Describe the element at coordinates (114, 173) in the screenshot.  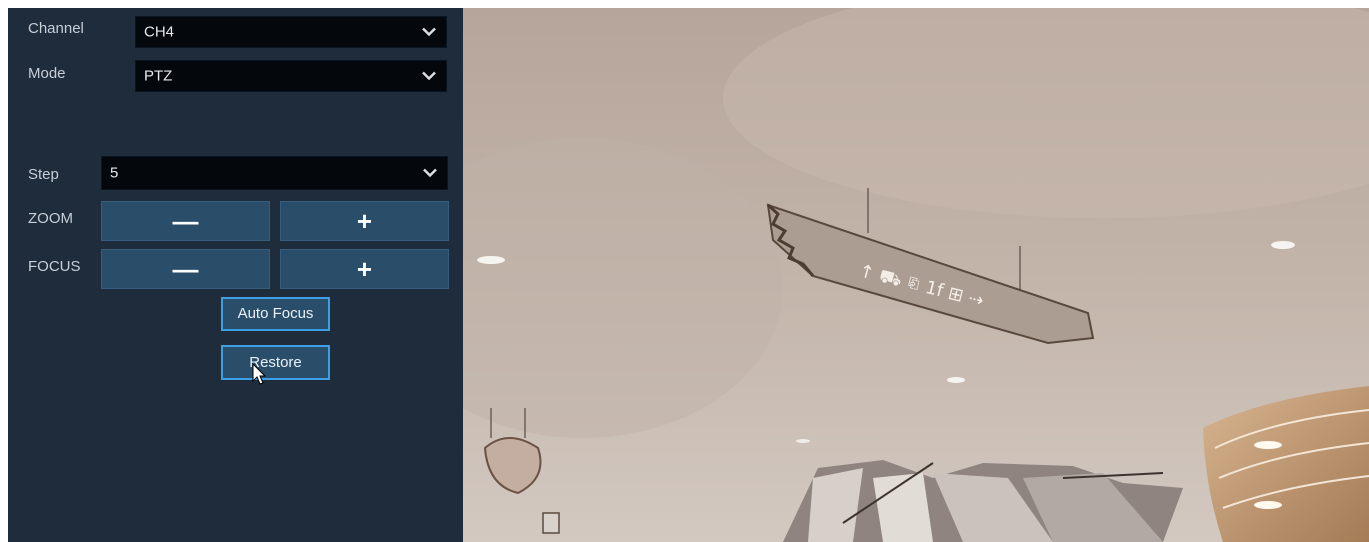
I see `step-value: 5` at that location.